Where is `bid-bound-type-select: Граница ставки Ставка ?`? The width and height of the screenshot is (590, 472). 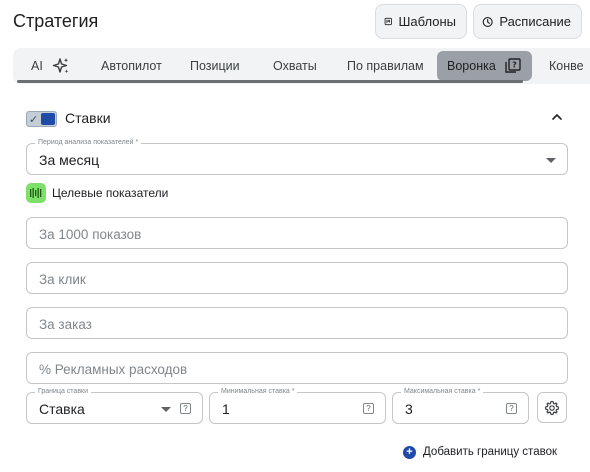 bid-bound-type-select: Граница ставки Ставка ? is located at coordinates (114, 405).